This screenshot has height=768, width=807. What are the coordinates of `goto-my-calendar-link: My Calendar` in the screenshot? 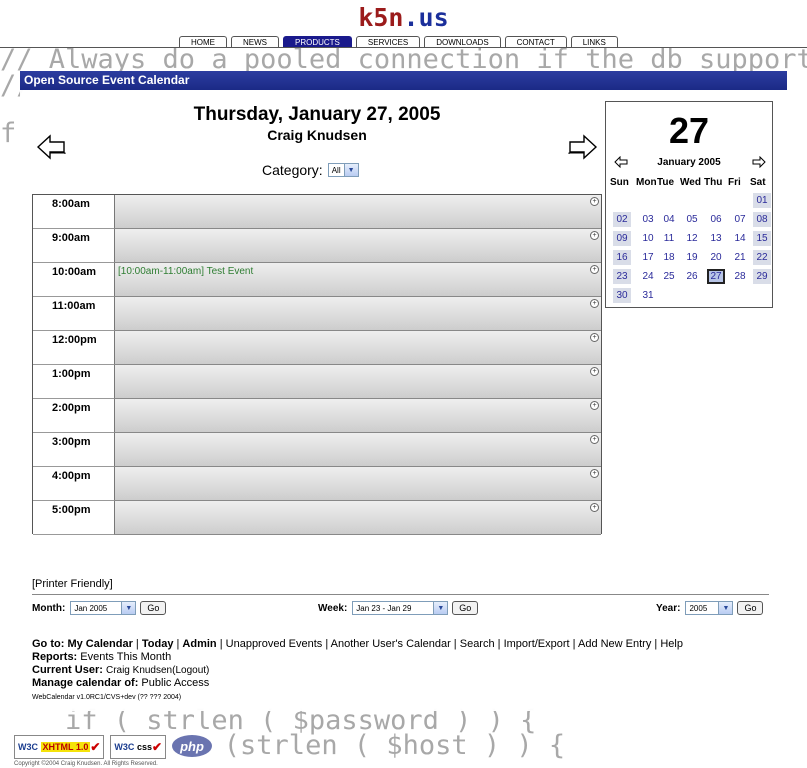 It's located at (99, 644).